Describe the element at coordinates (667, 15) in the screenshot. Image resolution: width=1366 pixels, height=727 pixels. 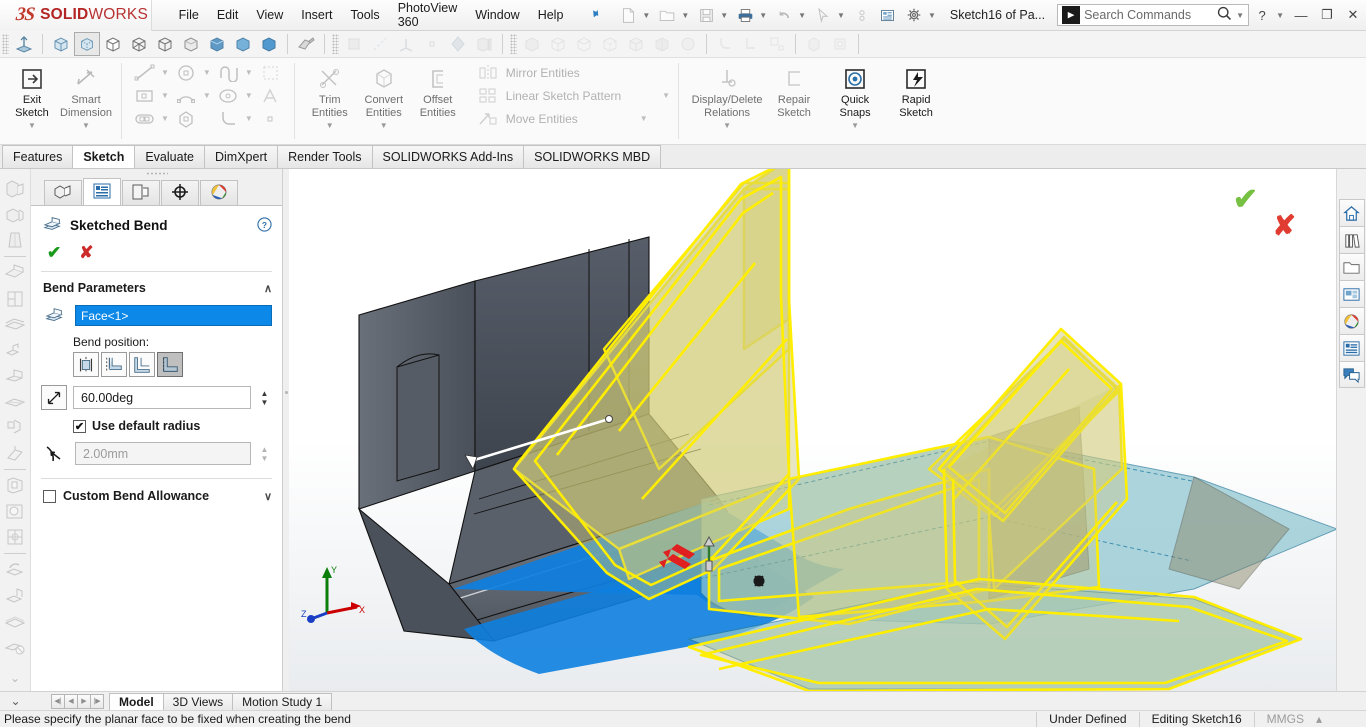
I see `open-document-icon` at that location.